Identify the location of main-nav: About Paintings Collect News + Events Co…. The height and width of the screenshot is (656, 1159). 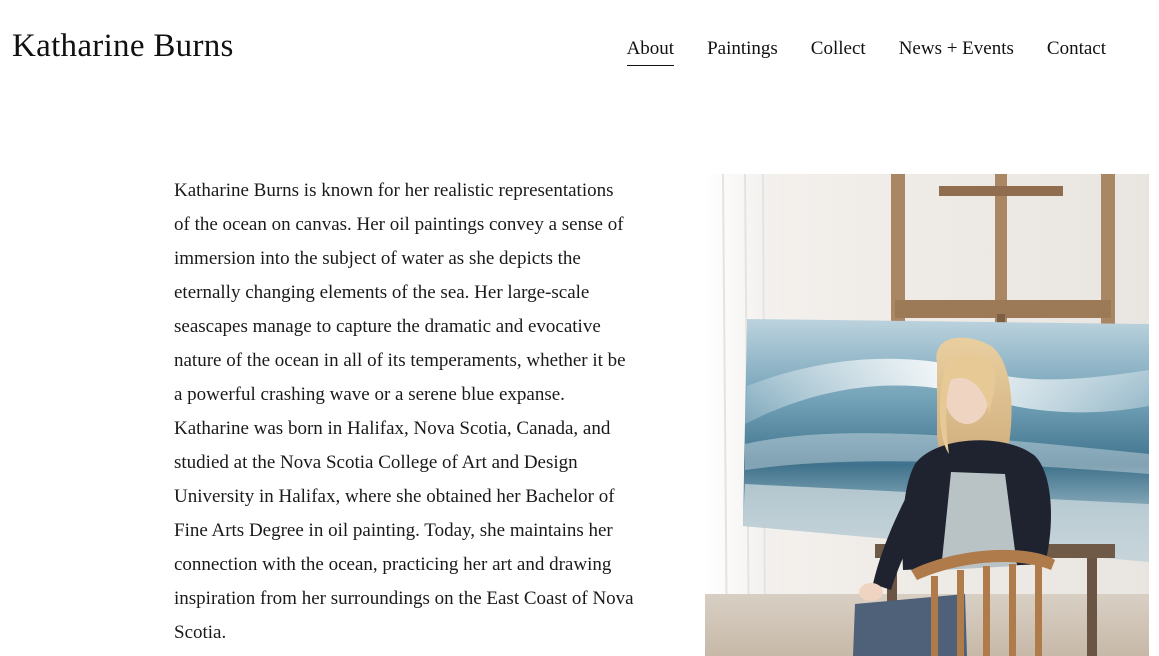
(866, 52).